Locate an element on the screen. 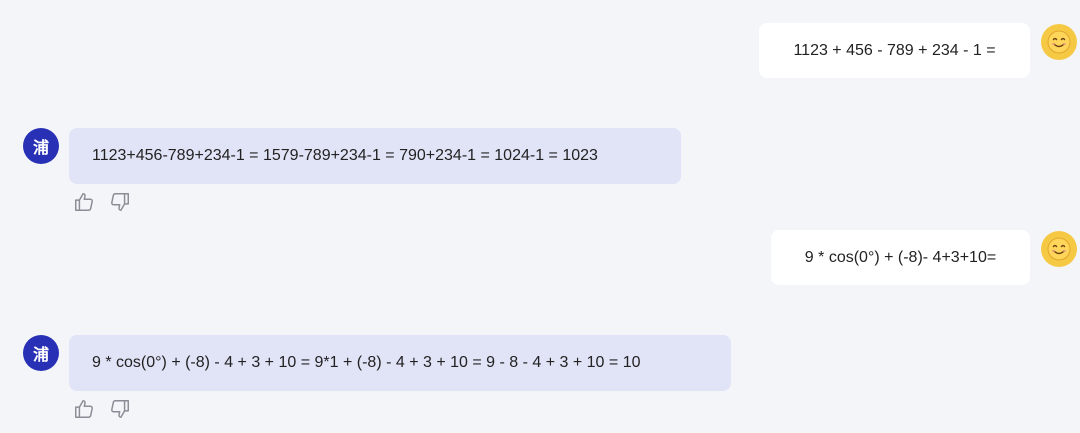  user-message-bubble: 9 * cos(0°) + (-8)- 4+3+10= is located at coordinates (900, 257).